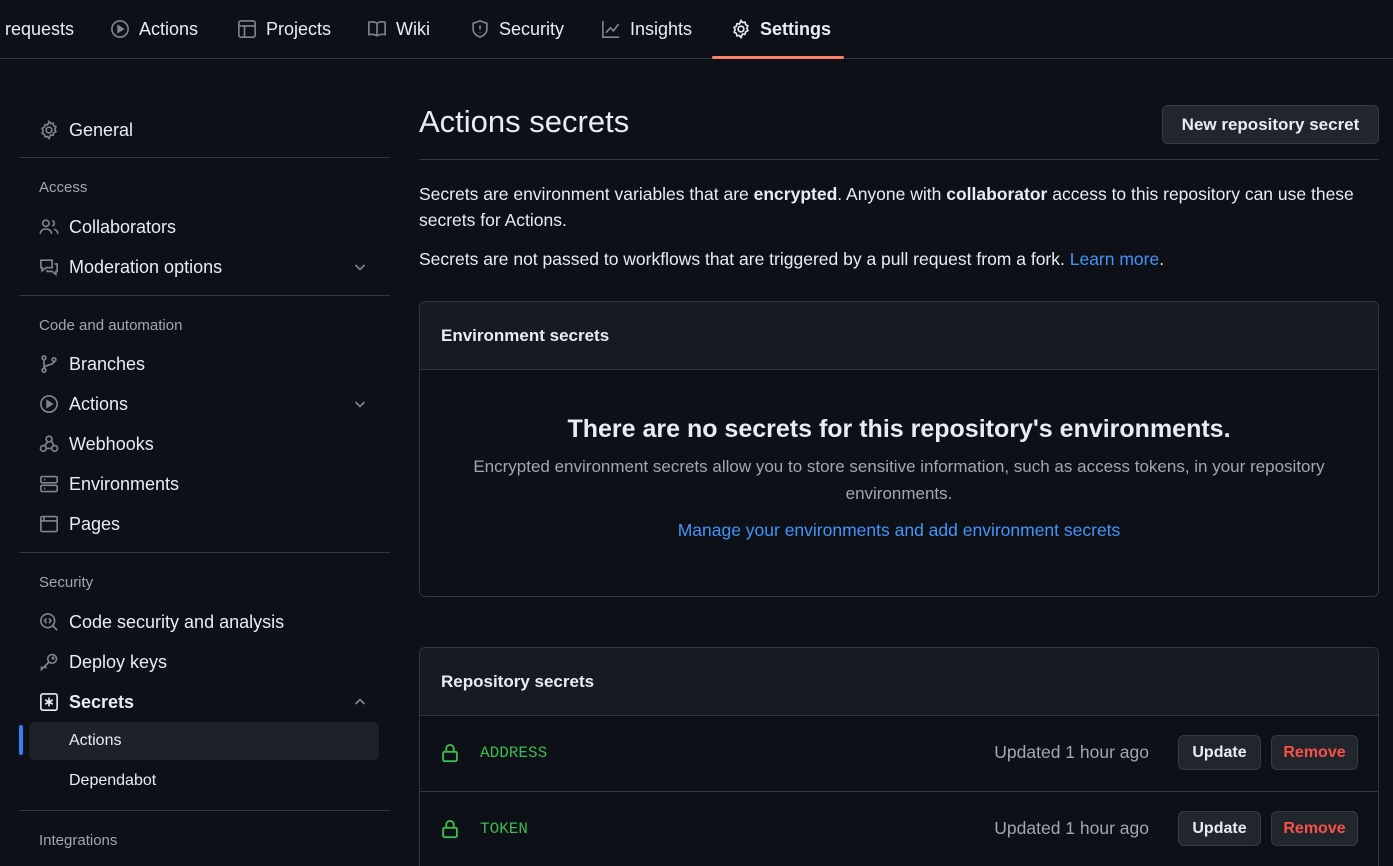 The image size is (1393, 866). I want to click on learn-more-link: Learn more, so click(1115, 259).